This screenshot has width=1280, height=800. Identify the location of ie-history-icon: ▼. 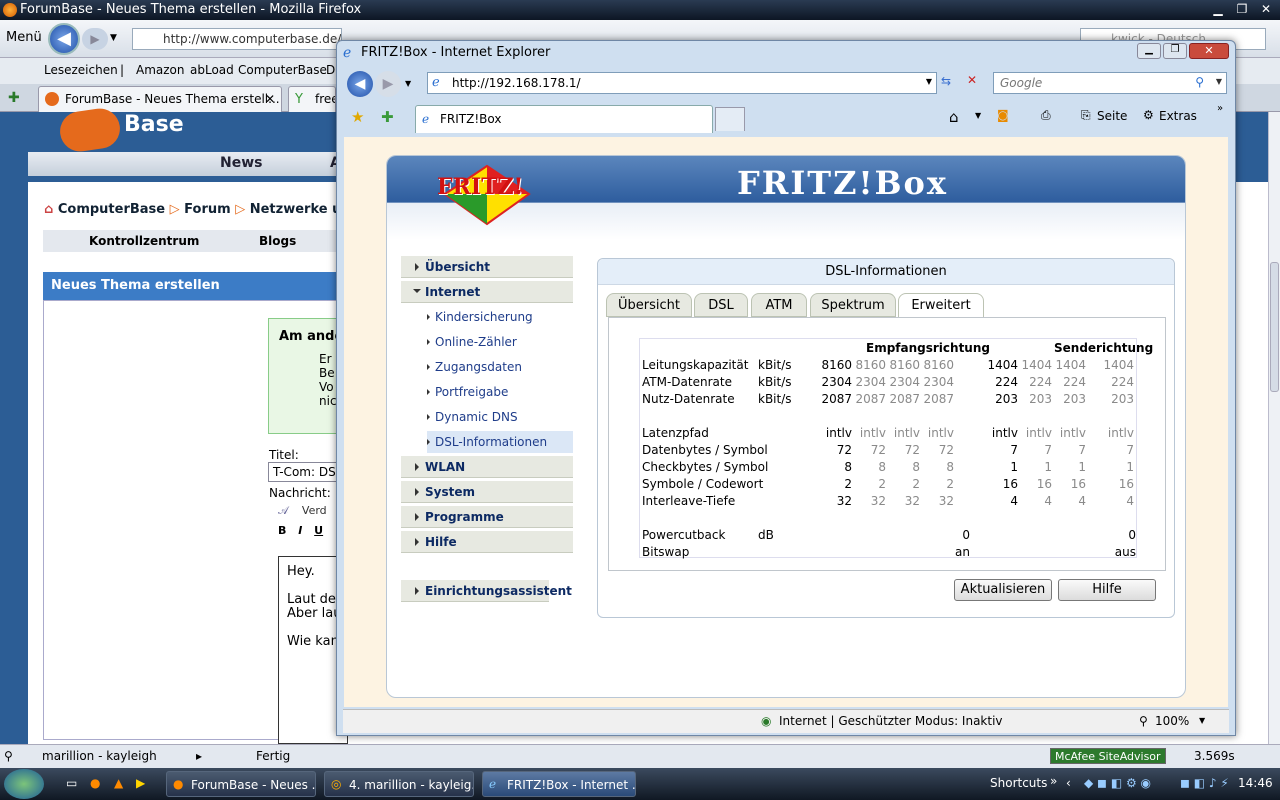
(408, 83).